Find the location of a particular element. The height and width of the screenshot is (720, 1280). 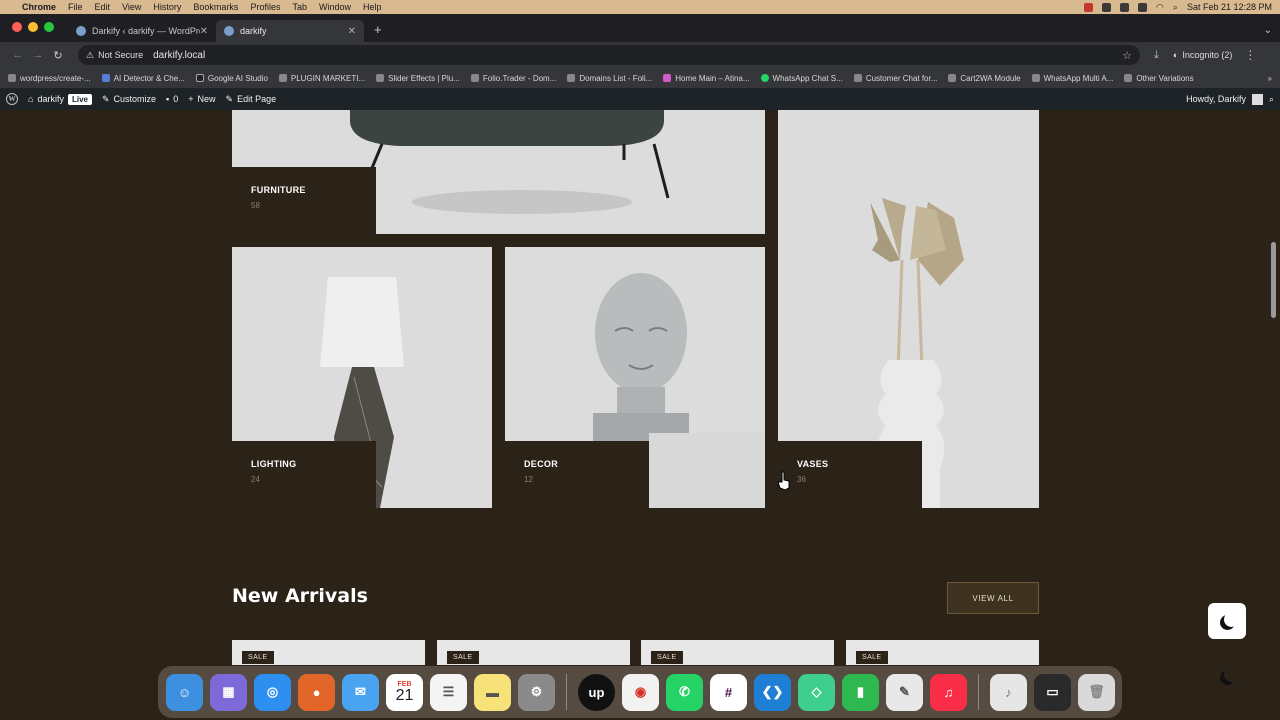

dark-mode-toggle-overlay is located at coordinates (1227, 676).